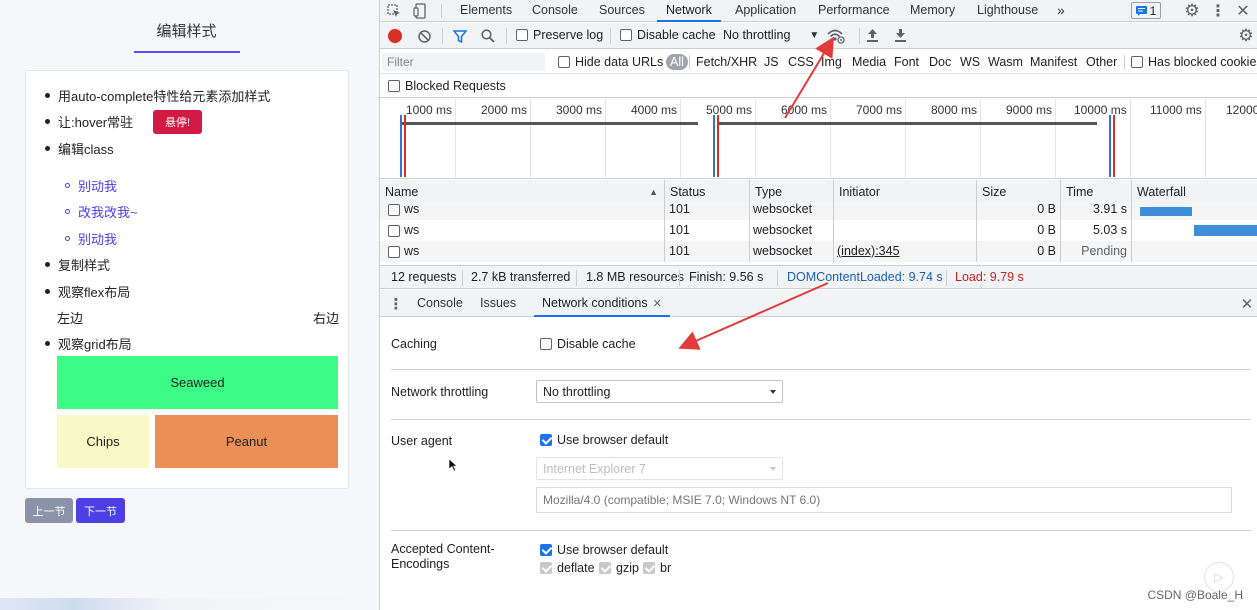 This screenshot has width=1257, height=610. Describe the element at coordinates (487, 35) in the screenshot. I see `search-icon` at that location.